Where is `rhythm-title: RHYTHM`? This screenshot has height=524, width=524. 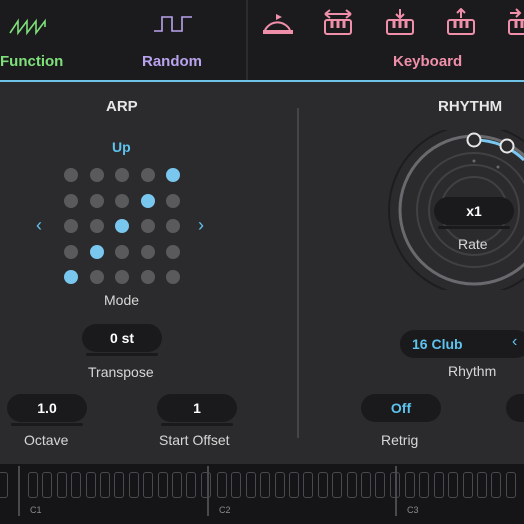 rhythm-title: RHYTHM is located at coordinates (470, 106).